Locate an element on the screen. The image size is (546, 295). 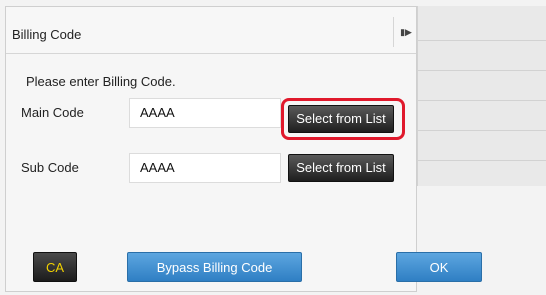
main-code-field: AAAA is located at coordinates (205, 113).